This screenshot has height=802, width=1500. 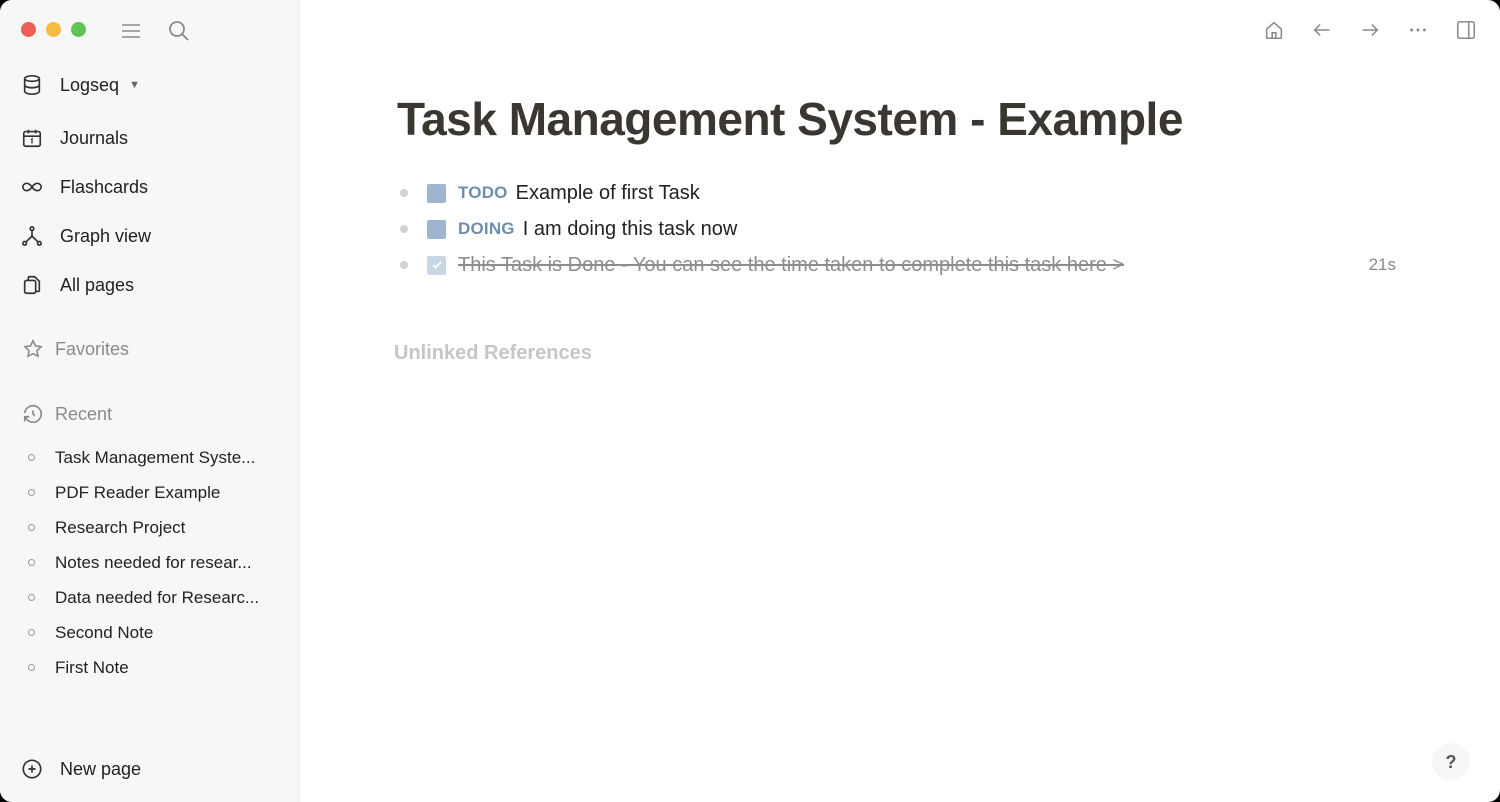 What do you see at coordinates (104, 632) in the screenshot?
I see `recent-item-label: Second Note` at bounding box center [104, 632].